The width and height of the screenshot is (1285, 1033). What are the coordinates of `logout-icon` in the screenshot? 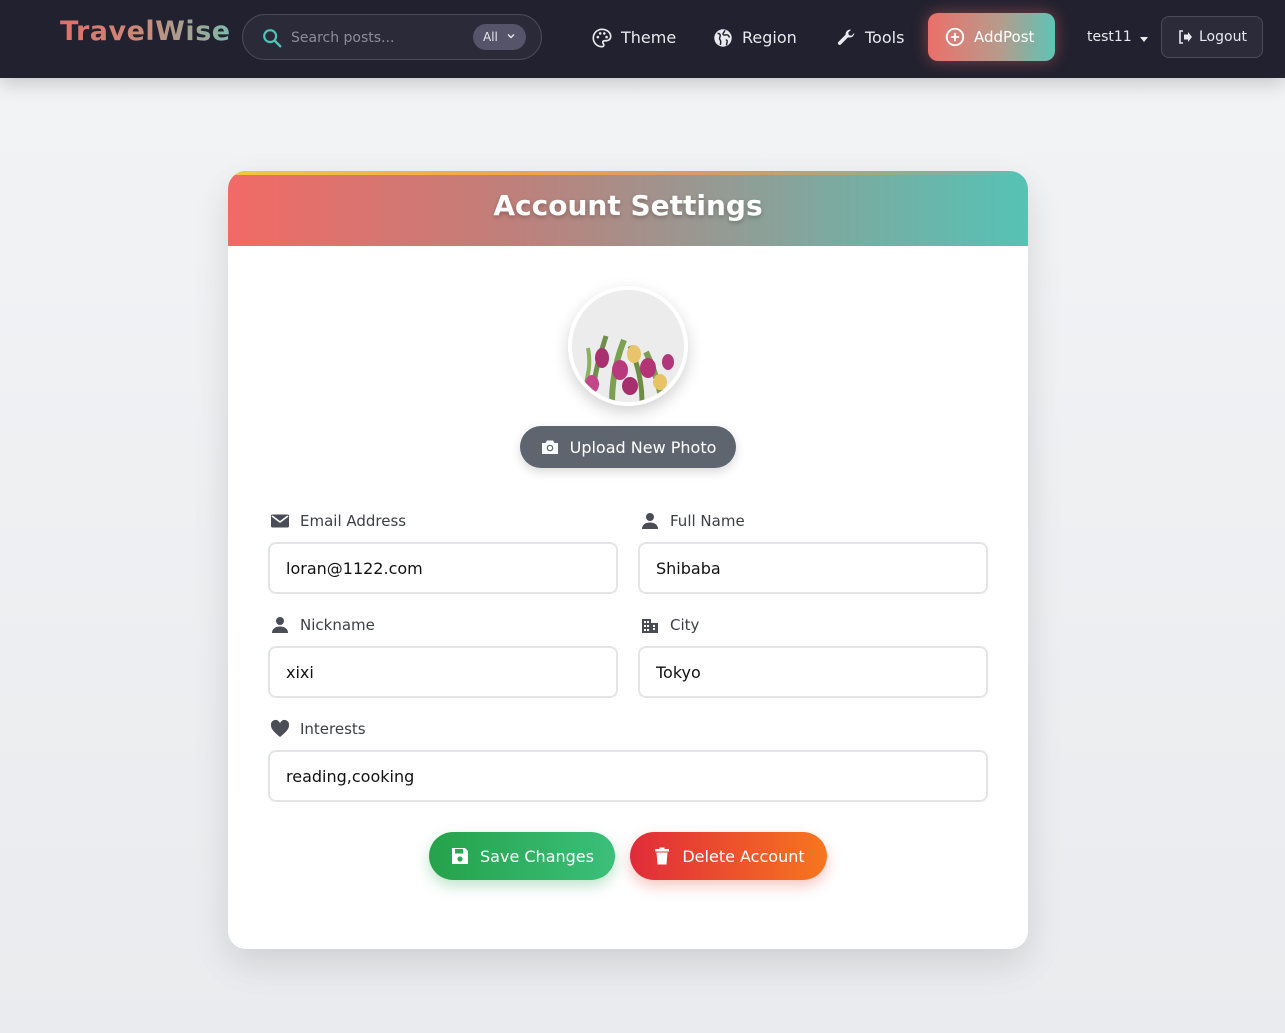 It's located at (1185, 37).